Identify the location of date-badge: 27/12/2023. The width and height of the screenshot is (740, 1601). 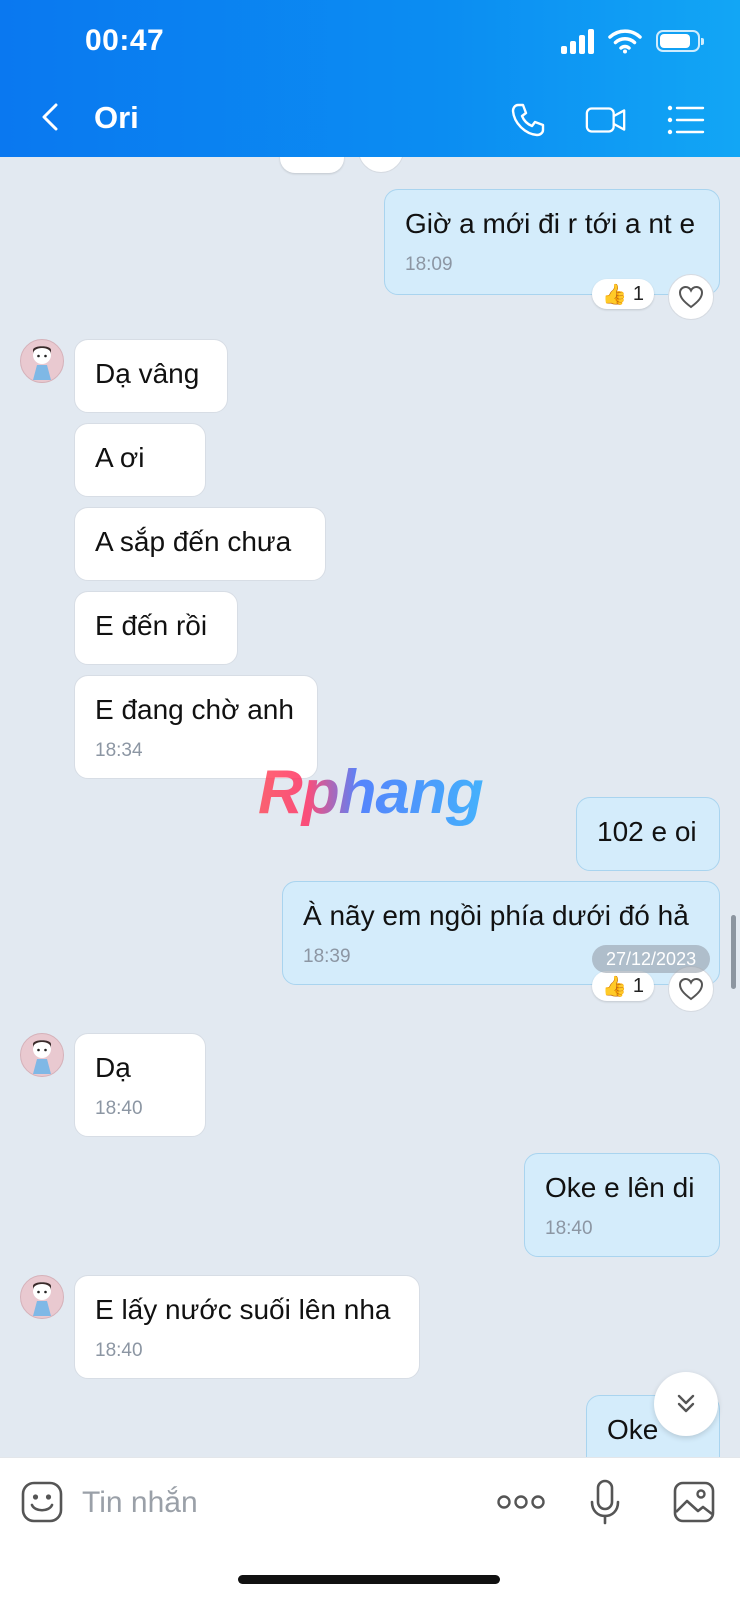
(651, 959).